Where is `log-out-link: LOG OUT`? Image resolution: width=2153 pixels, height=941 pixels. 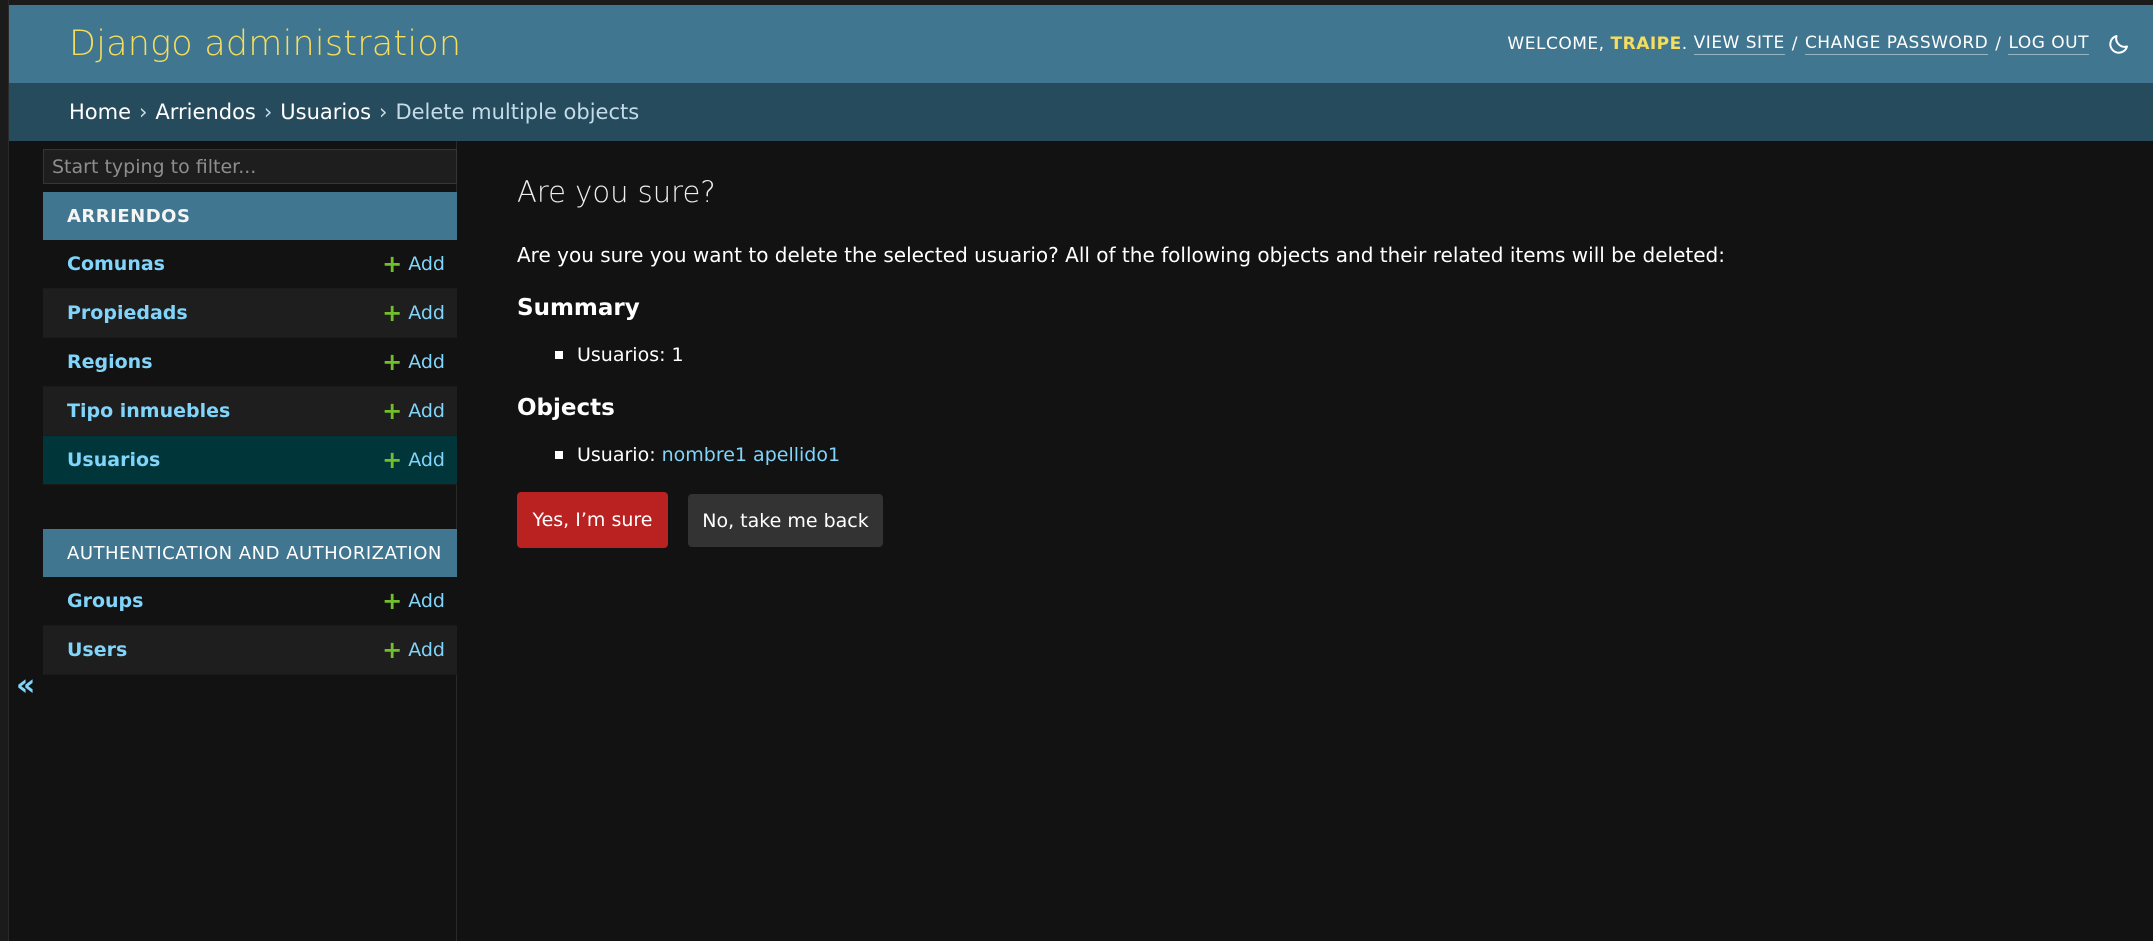
log-out-link: LOG OUT is located at coordinates (2048, 44).